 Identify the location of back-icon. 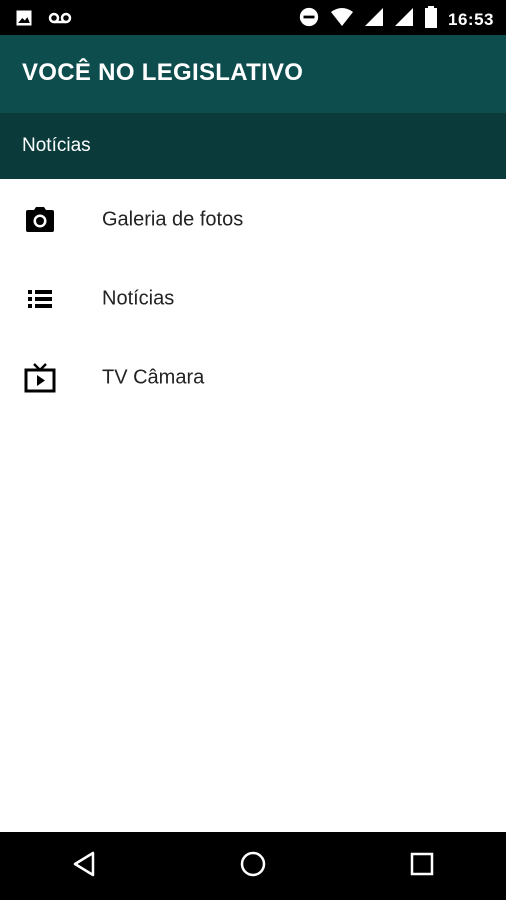
(84, 866).